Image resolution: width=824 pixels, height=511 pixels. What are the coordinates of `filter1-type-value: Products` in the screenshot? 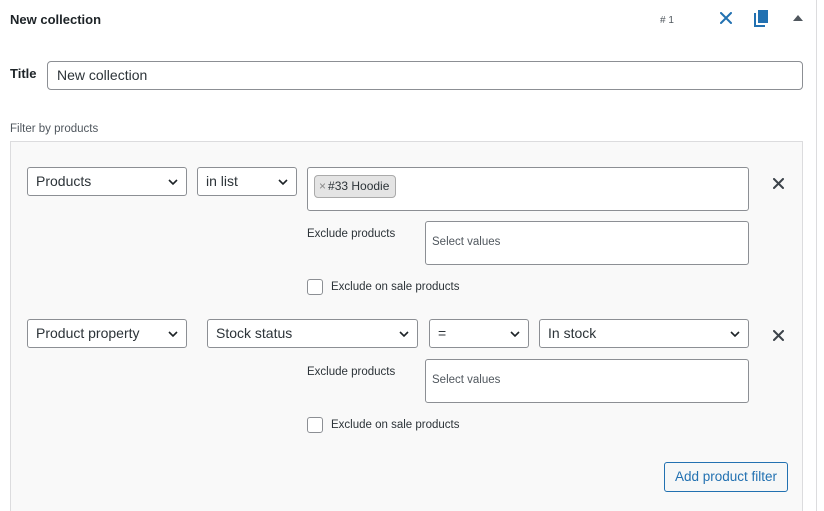 It's located at (64, 181).